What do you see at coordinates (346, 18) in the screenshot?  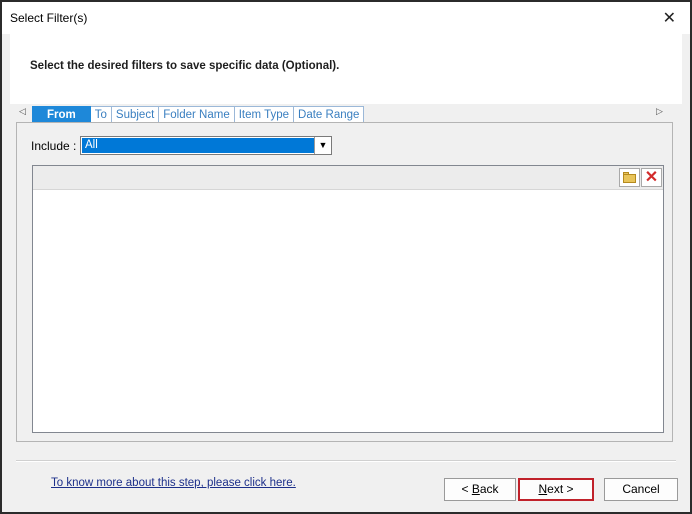 I see `title-bar: Select Filter(s) ✕` at bounding box center [346, 18].